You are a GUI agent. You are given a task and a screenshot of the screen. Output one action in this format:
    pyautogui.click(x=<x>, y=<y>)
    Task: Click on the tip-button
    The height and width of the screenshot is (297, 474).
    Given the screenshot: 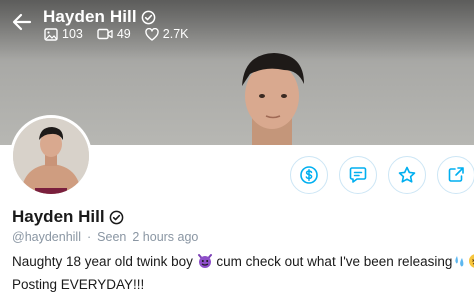 What is the action you would take?
    pyautogui.click(x=309, y=175)
    